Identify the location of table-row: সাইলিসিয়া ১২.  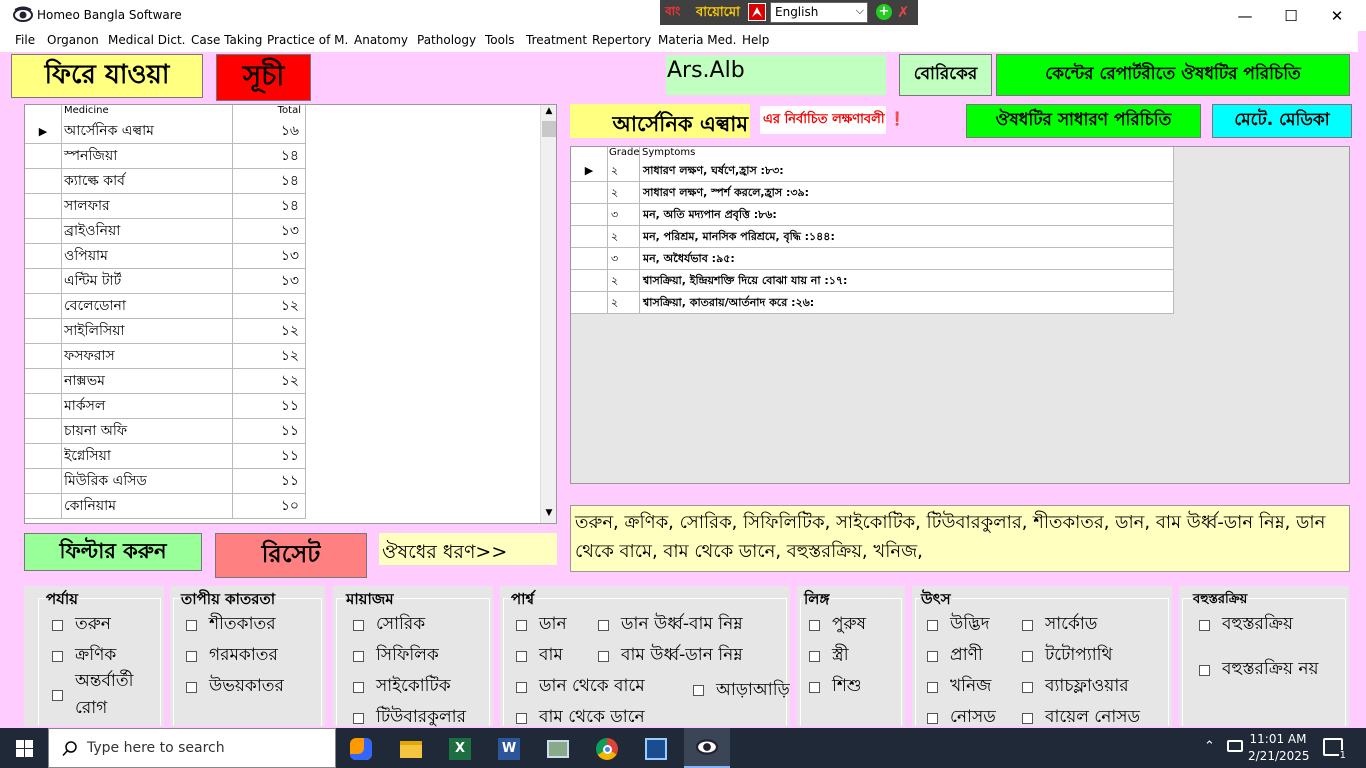
(165, 331).